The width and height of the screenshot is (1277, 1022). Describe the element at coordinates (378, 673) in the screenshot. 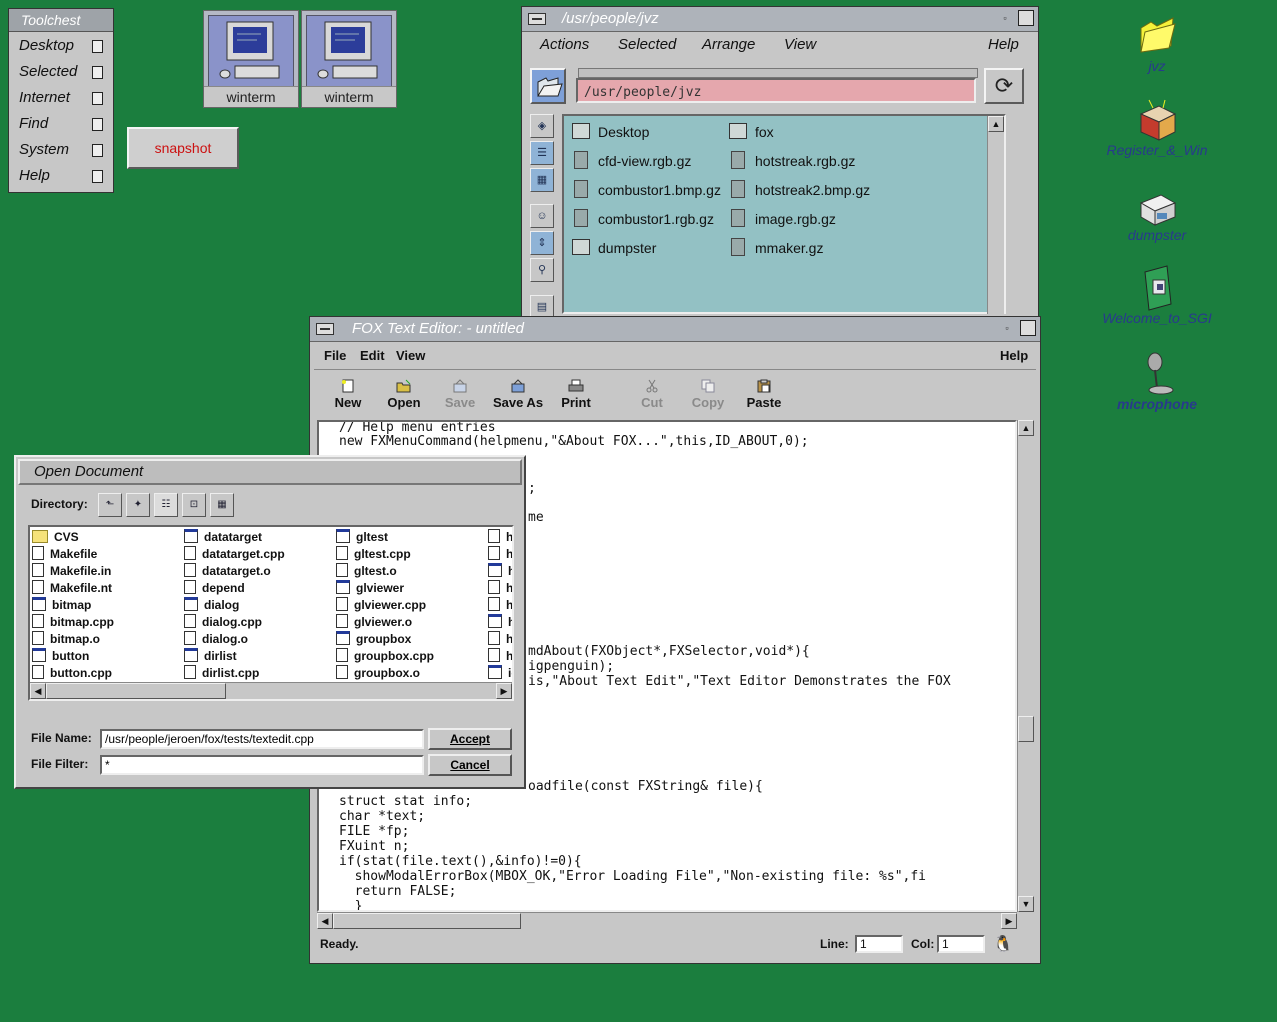

I see `file-item: groupbox.o` at that location.